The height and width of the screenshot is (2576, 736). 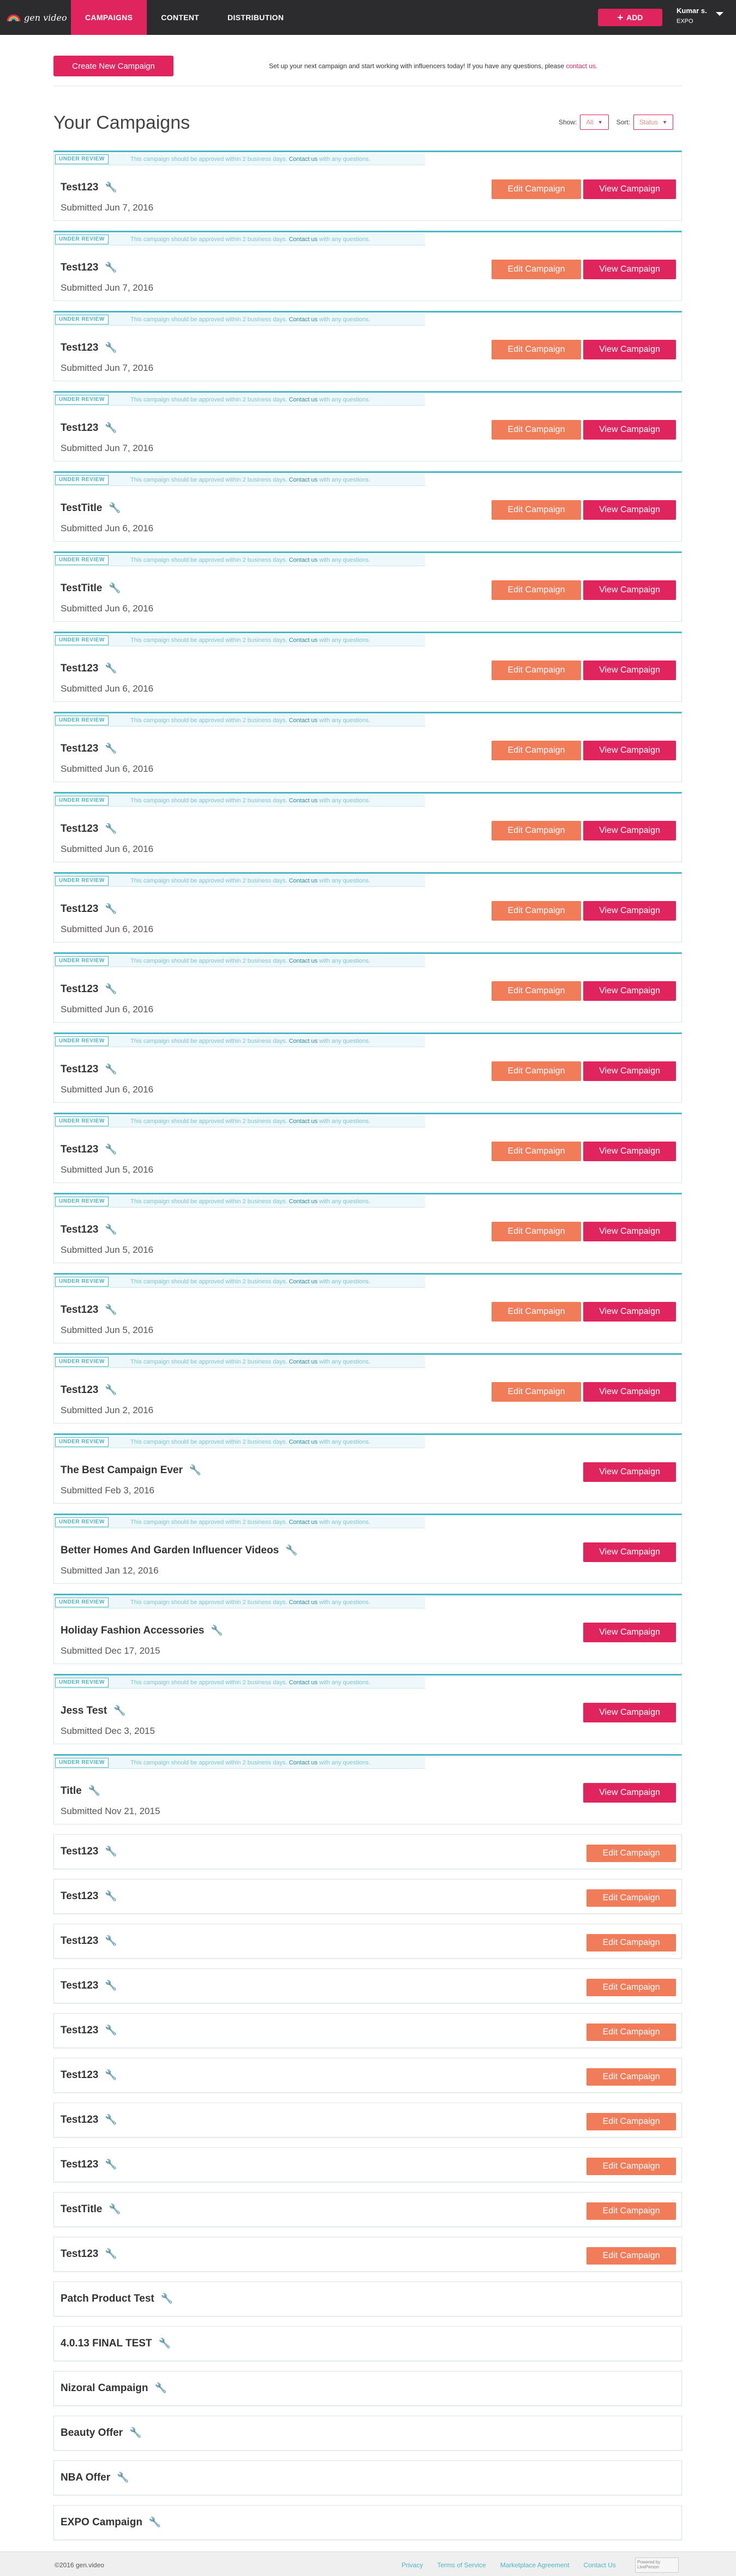 I want to click on brand-logo: gen video, so click(x=35, y=18).